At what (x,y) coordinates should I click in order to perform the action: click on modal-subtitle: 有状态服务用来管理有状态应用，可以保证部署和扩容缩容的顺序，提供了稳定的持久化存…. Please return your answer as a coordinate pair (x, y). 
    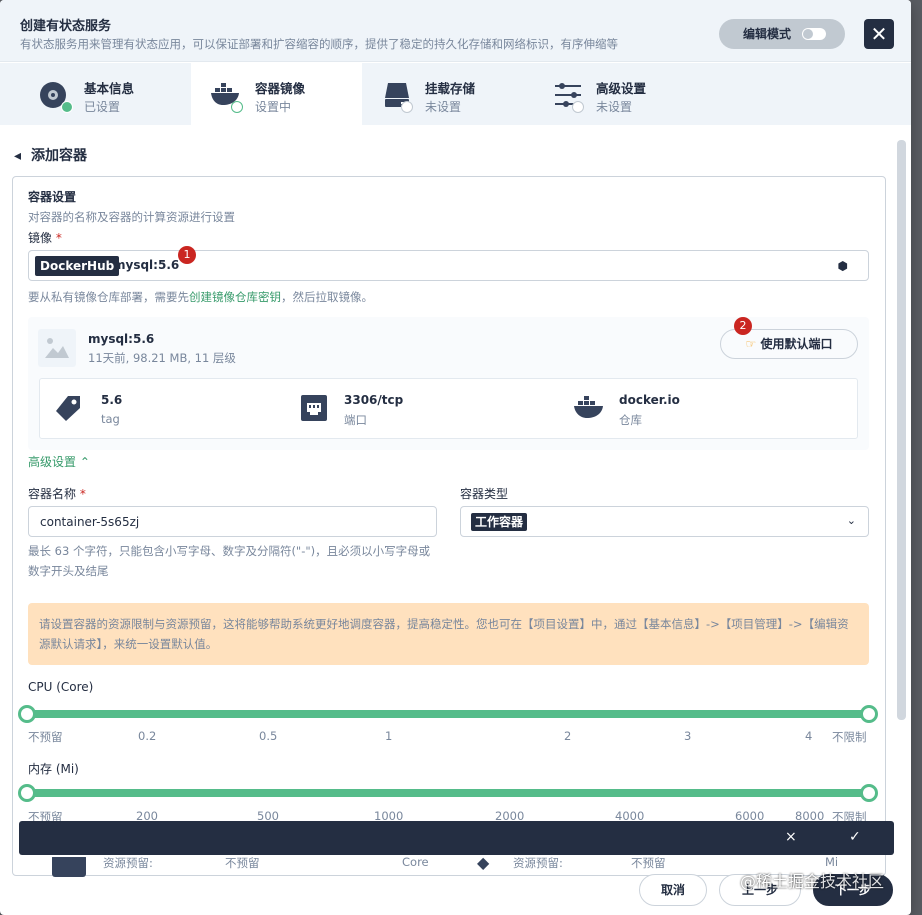
    Looking at the image, I should click on (319, 44).